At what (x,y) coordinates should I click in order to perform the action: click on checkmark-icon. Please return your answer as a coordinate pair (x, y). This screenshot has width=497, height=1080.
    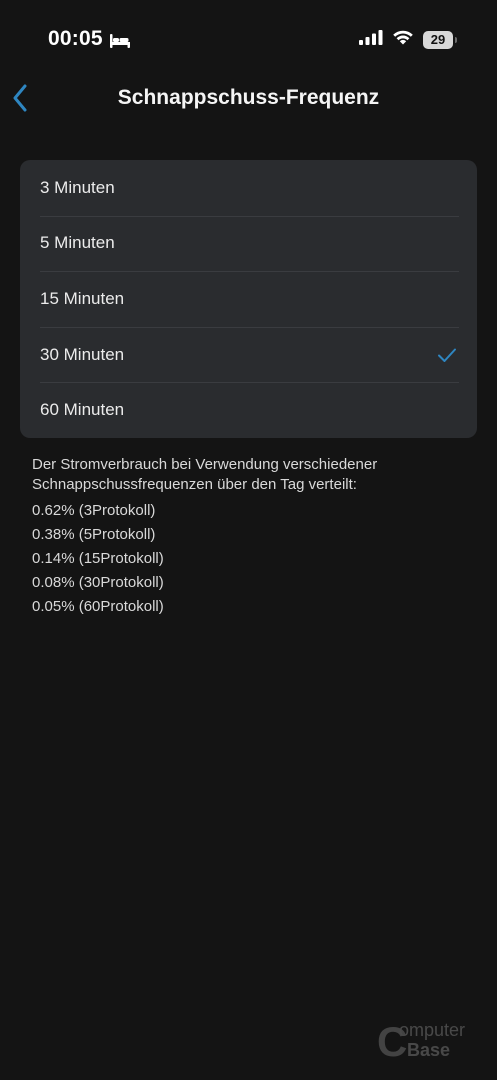
    Looking at the image, I should click on (447, 355).